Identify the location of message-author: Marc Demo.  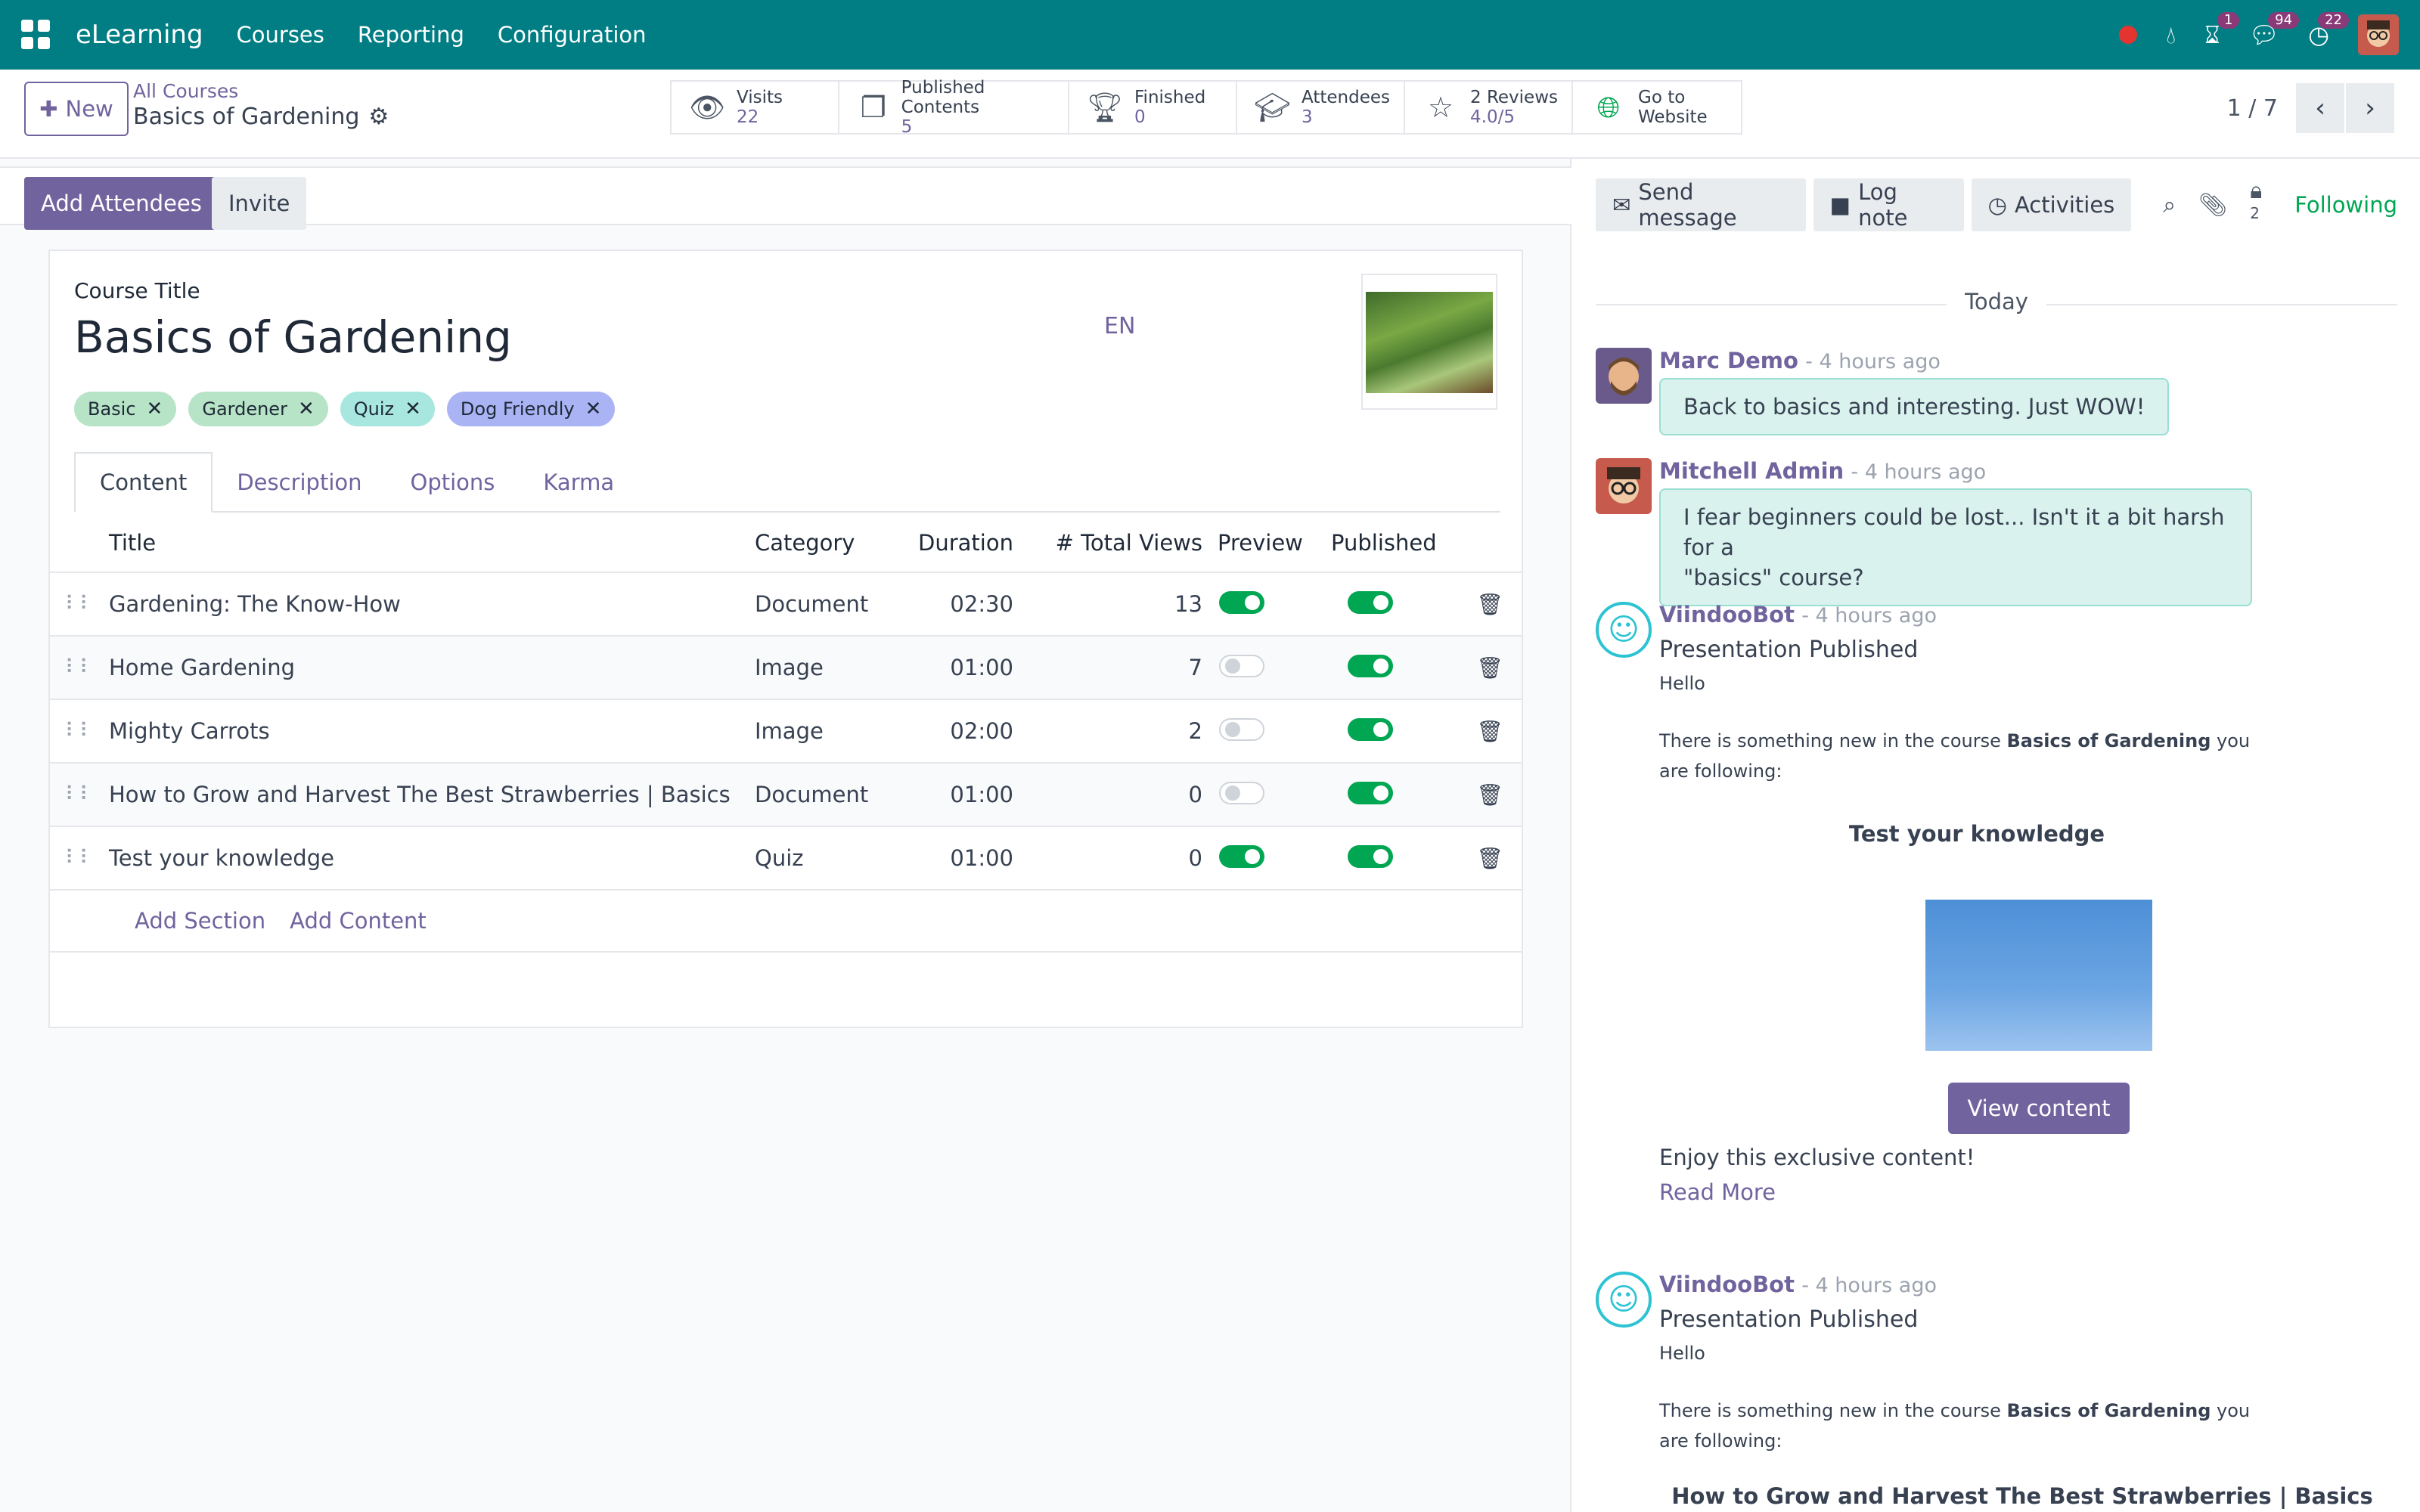
(1728, 360).